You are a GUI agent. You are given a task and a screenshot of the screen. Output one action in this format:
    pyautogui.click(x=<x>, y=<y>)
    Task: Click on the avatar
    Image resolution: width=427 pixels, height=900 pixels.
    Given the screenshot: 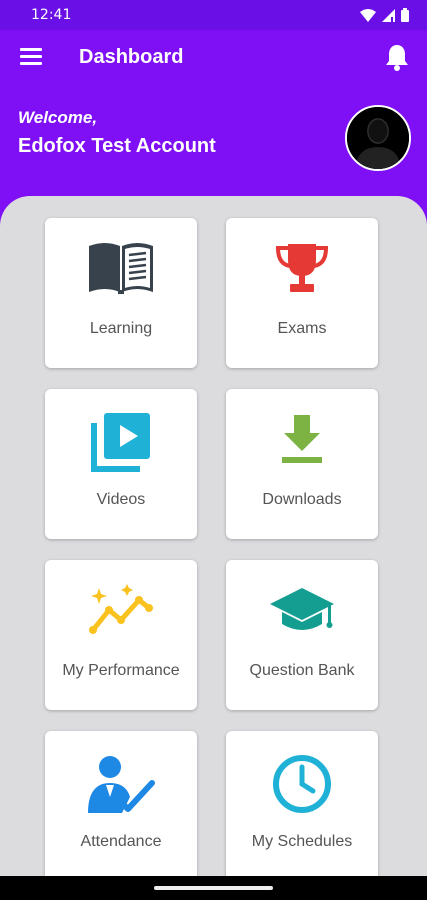 What is the action you would take?
    pyautogui.click(x=378, y=138)
    